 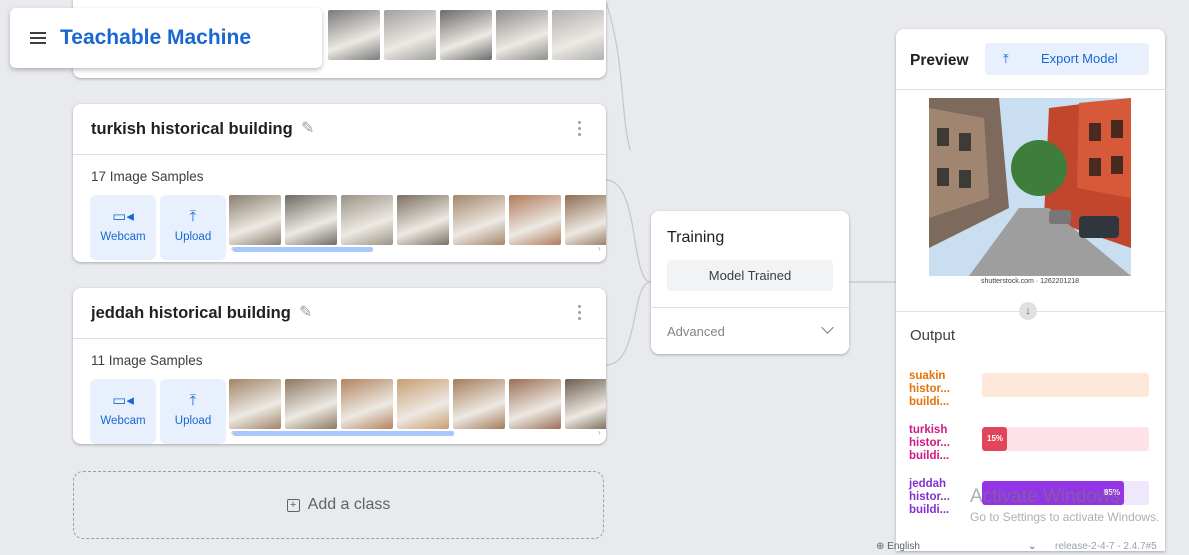 What do you see at coordinates (933, 335) in the screenshot?
I see `output-title: Output` at bounding box center [933, 335].